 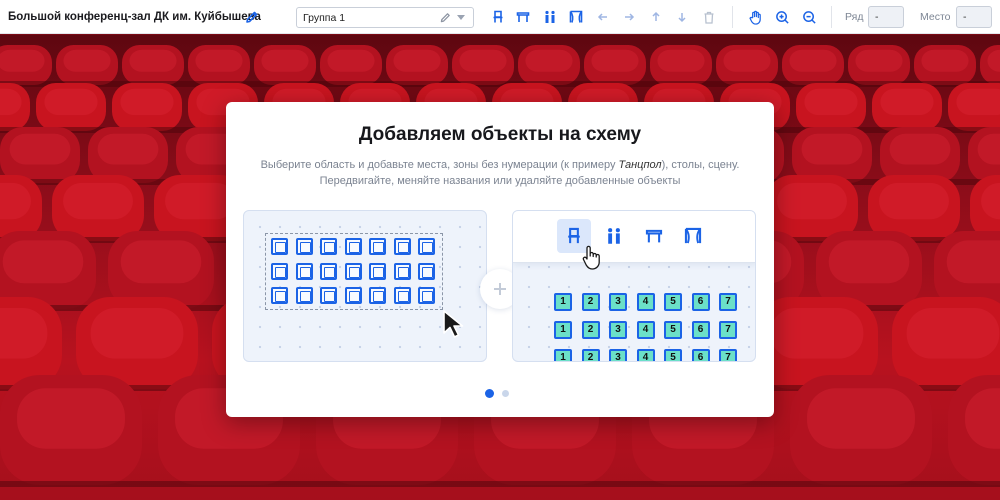 I want to click on chevron-down-icon, so click(x=461, y=17).